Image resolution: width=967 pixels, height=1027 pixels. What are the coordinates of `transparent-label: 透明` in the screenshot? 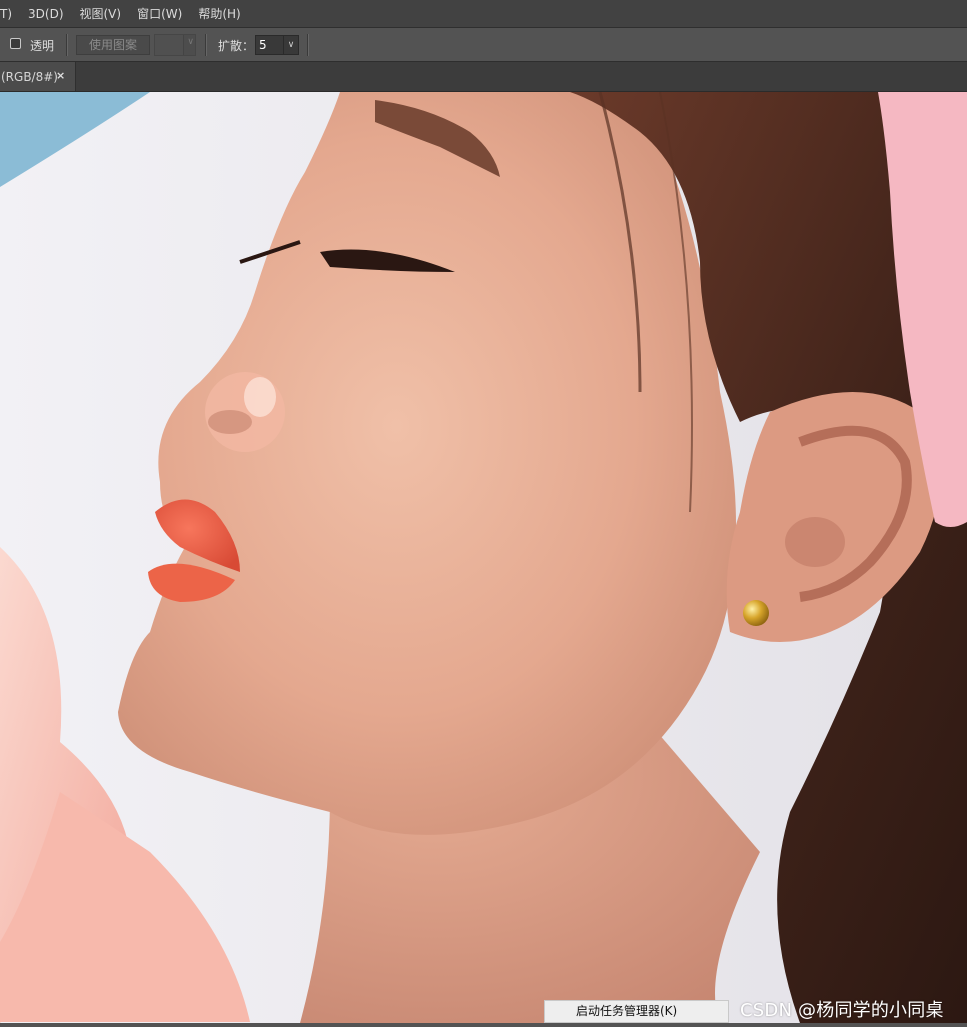 It's located at (42, 46).